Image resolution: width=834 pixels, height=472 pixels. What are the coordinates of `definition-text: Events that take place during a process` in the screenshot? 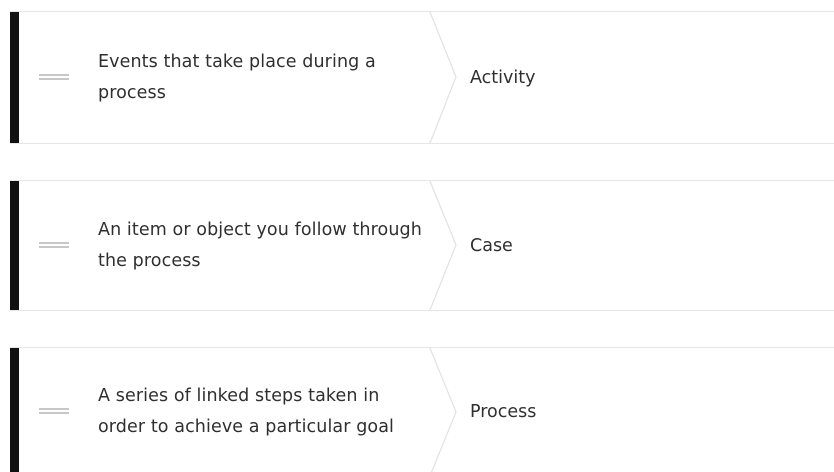 It's located at (237, 77).